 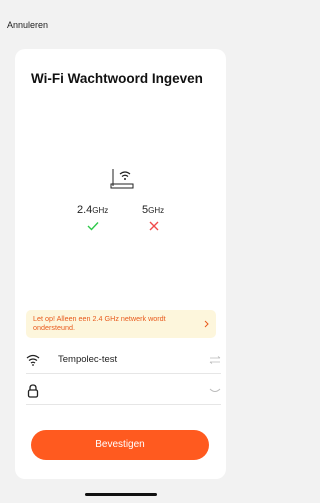 What do you see at coordinates (130, 392) in the screenshot?
I see `password-input` at bounding box center [130, 392].